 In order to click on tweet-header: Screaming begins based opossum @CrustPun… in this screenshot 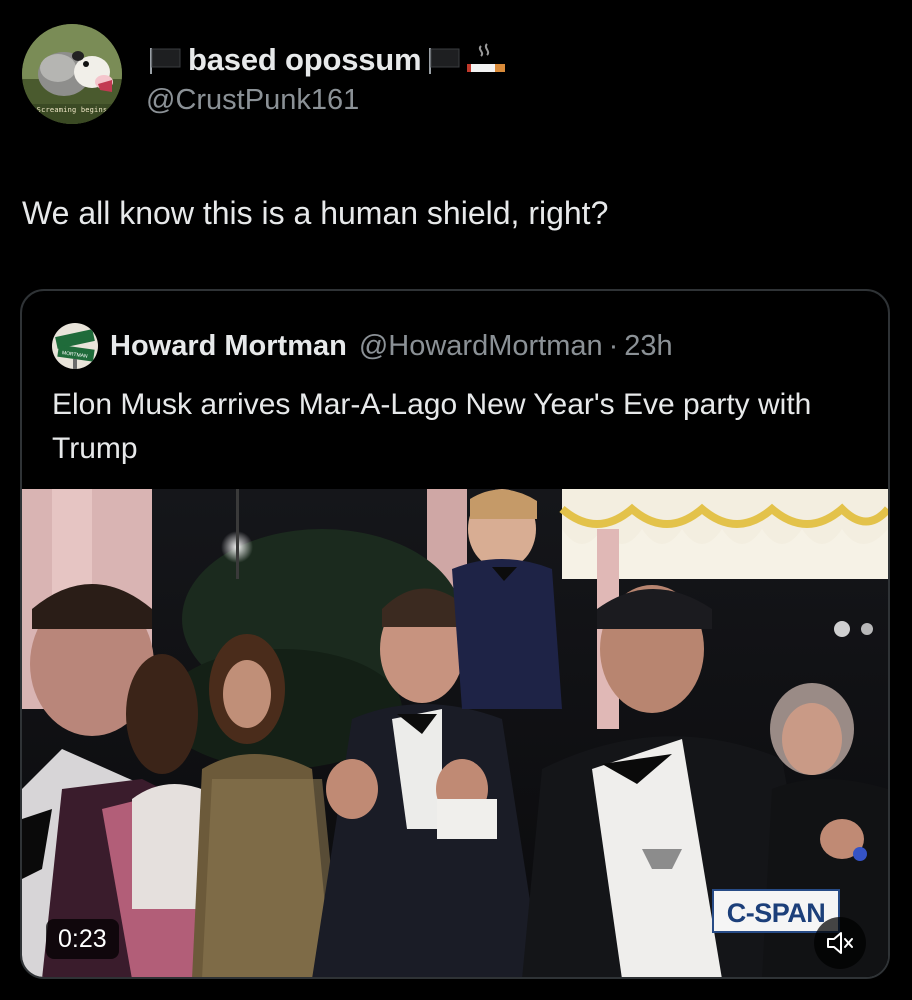, I will do `click(265, 74)`.